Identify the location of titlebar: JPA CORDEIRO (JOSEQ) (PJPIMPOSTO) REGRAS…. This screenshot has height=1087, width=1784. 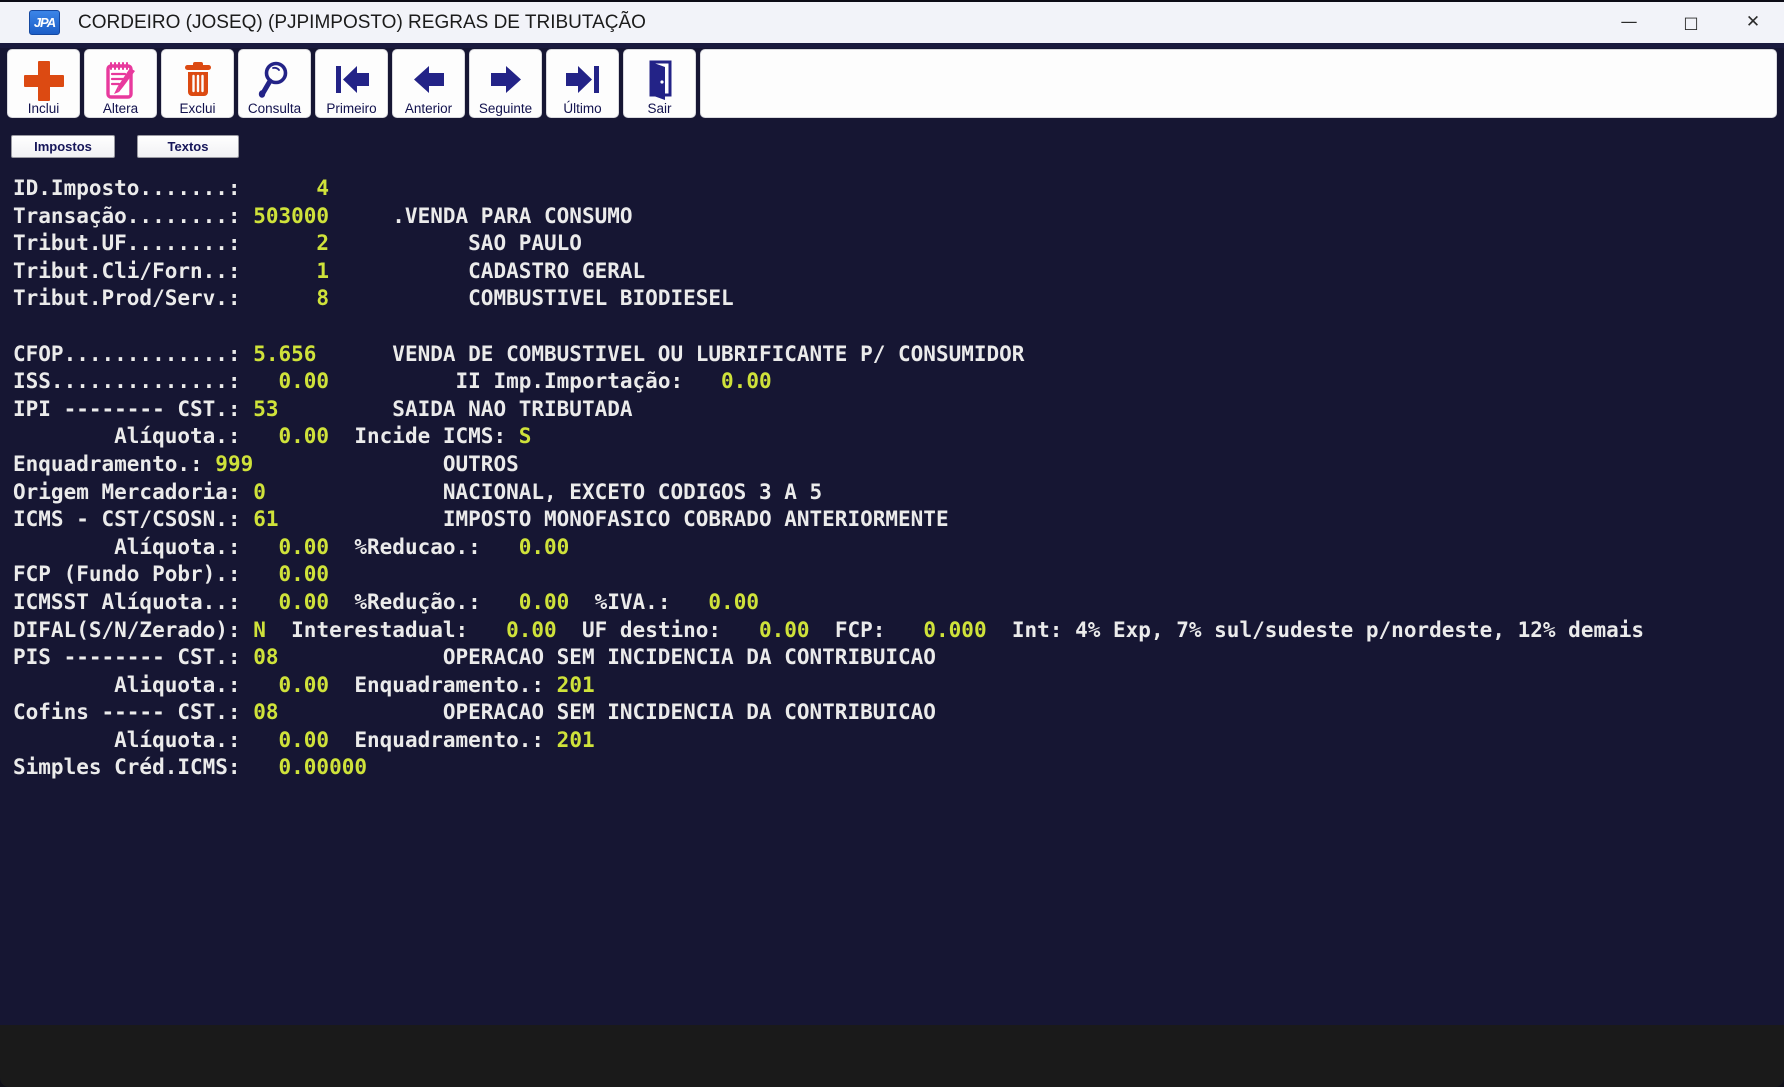
(892, 21).